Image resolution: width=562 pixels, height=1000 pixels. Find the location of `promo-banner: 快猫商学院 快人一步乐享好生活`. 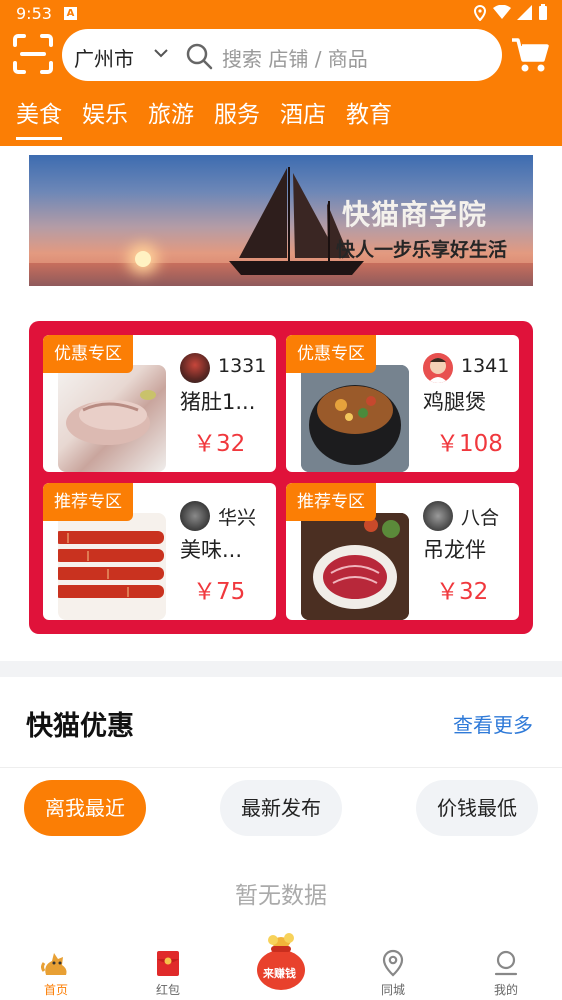

promo-banner: 快猫商学院 快人一步乐享好生活 is located at coordinates (281, 220).